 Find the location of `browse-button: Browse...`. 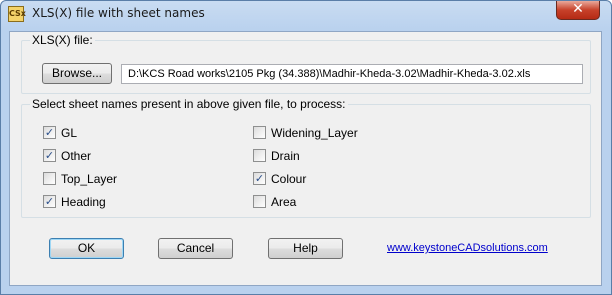

browse-button: Browse... is located at coordinates (77, 73).